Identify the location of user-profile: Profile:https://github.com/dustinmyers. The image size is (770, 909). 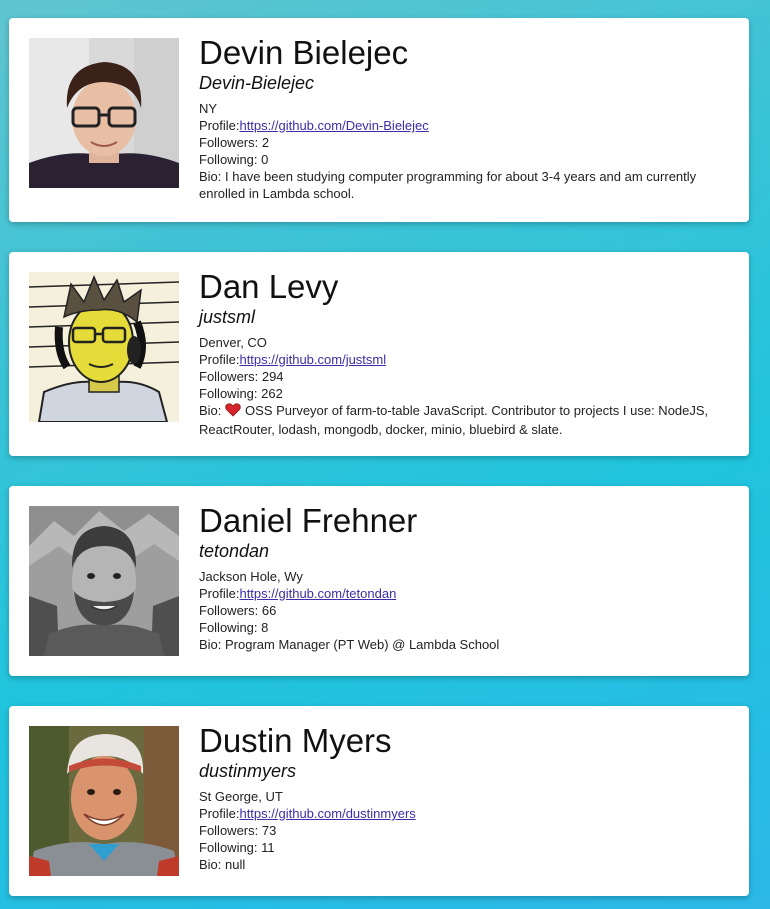
(464, 813).